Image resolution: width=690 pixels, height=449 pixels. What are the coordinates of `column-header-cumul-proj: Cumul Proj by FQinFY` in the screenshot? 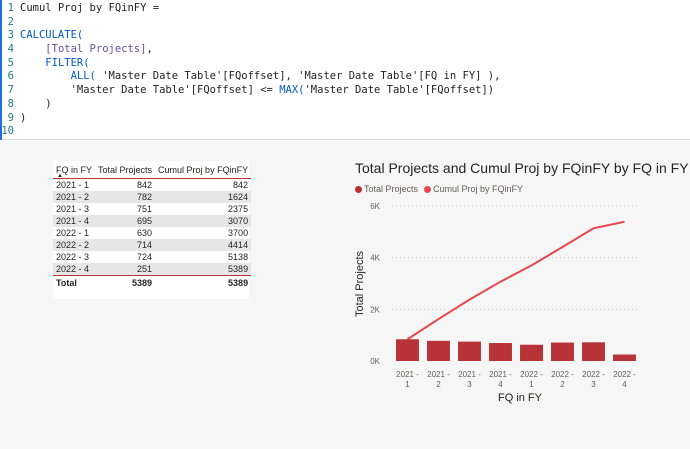 It's located at (203, 170).